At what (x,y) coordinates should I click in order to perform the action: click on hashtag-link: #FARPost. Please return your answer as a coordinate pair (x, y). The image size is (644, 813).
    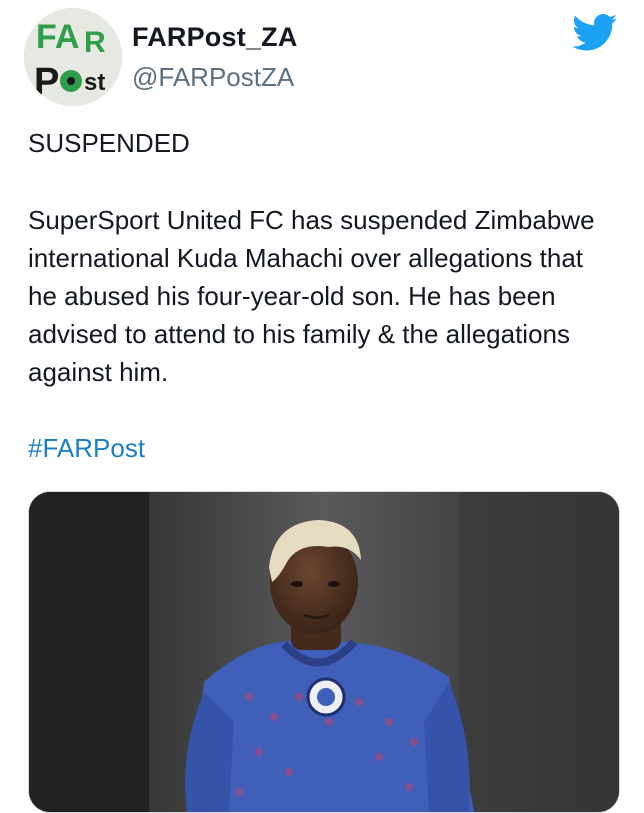
    Looking at the image, I should click on (323, 448).